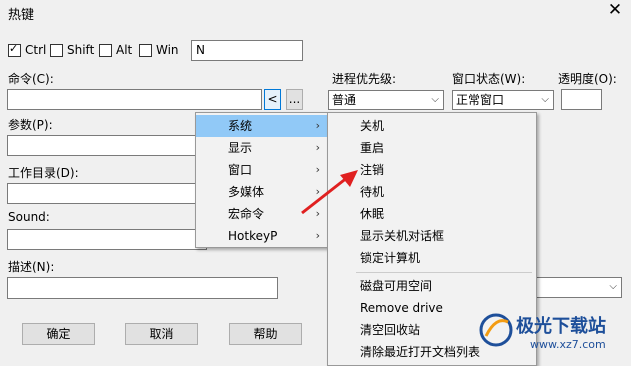 The width and height of the screenshot is (631, 366). I want to click on submenu-item-shutdown: 关机, so click(432, 126).